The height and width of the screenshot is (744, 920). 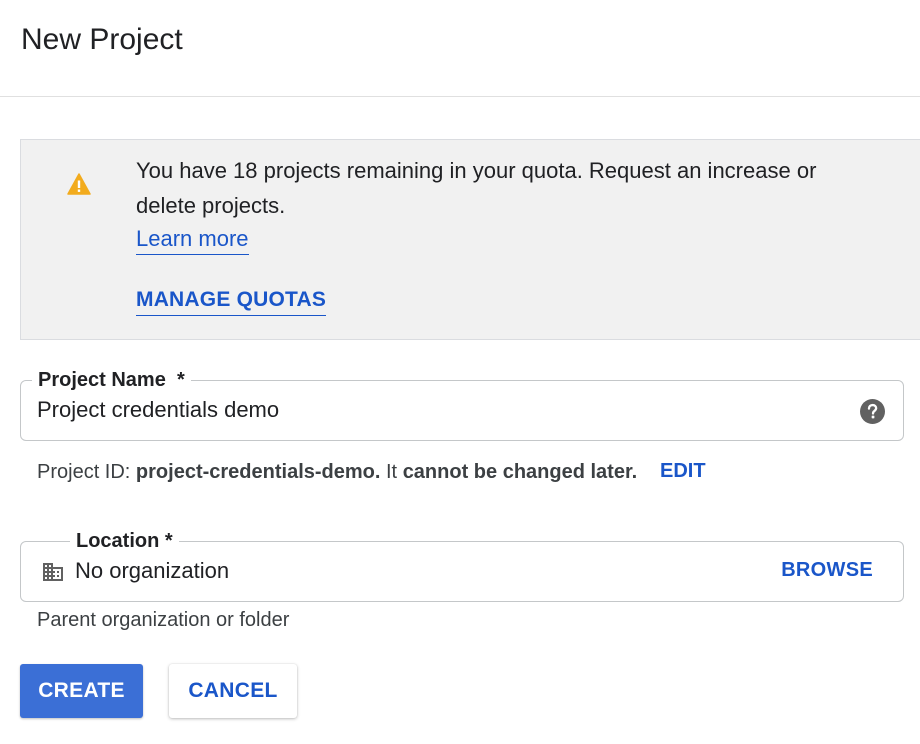 I want to click on location-value: No organization, so click(x=152, y=570).